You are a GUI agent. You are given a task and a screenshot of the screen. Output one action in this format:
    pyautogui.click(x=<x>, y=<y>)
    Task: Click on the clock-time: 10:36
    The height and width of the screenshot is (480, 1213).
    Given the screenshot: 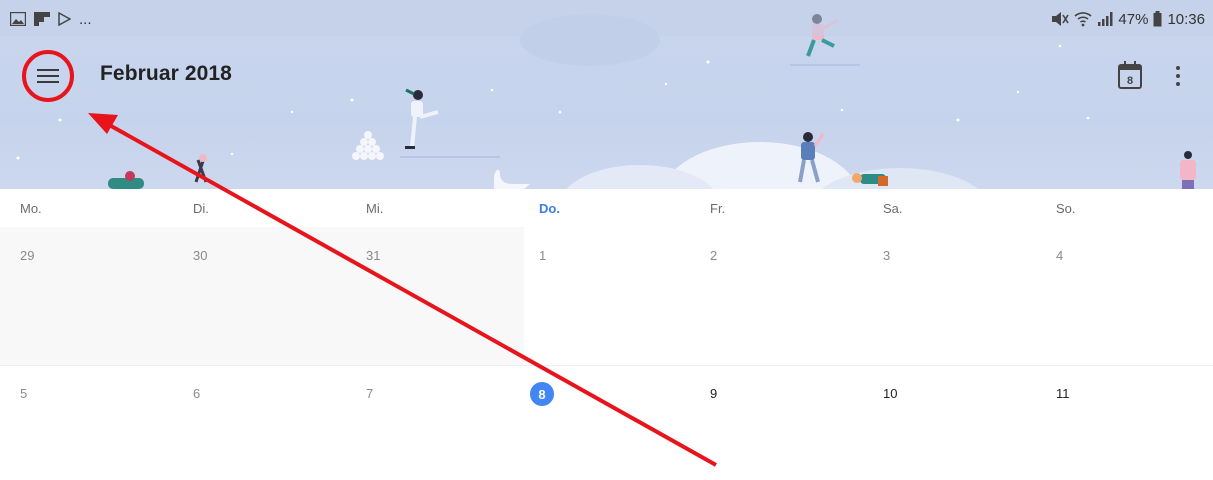 What is the action you would take?
    pyautogui.click(x=1186, y=19)
    